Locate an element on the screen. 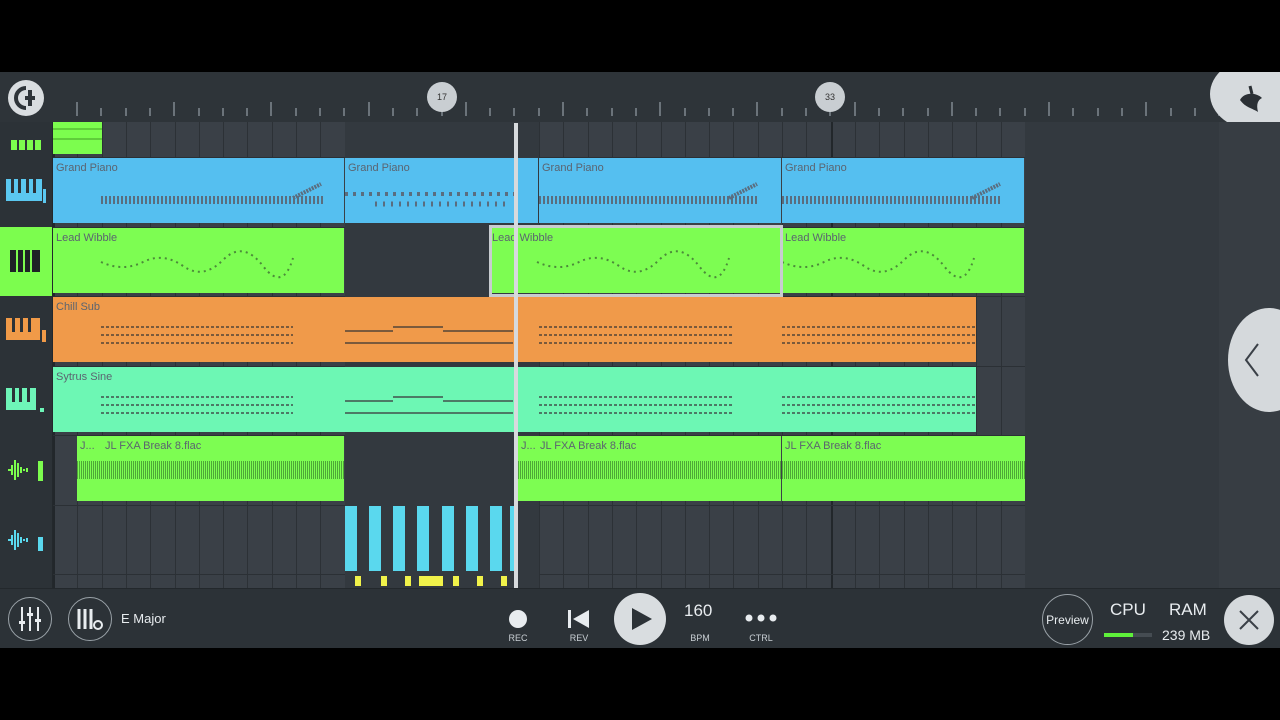  preview-button: Preview is located at coordinates (1067, 619).